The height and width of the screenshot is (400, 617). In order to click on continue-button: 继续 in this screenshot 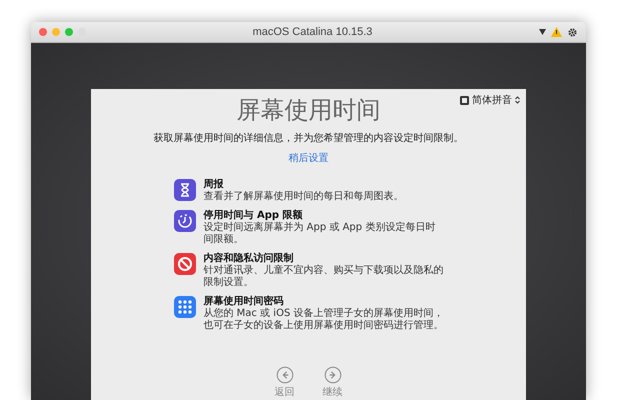, I will do `click(332, 382)`.